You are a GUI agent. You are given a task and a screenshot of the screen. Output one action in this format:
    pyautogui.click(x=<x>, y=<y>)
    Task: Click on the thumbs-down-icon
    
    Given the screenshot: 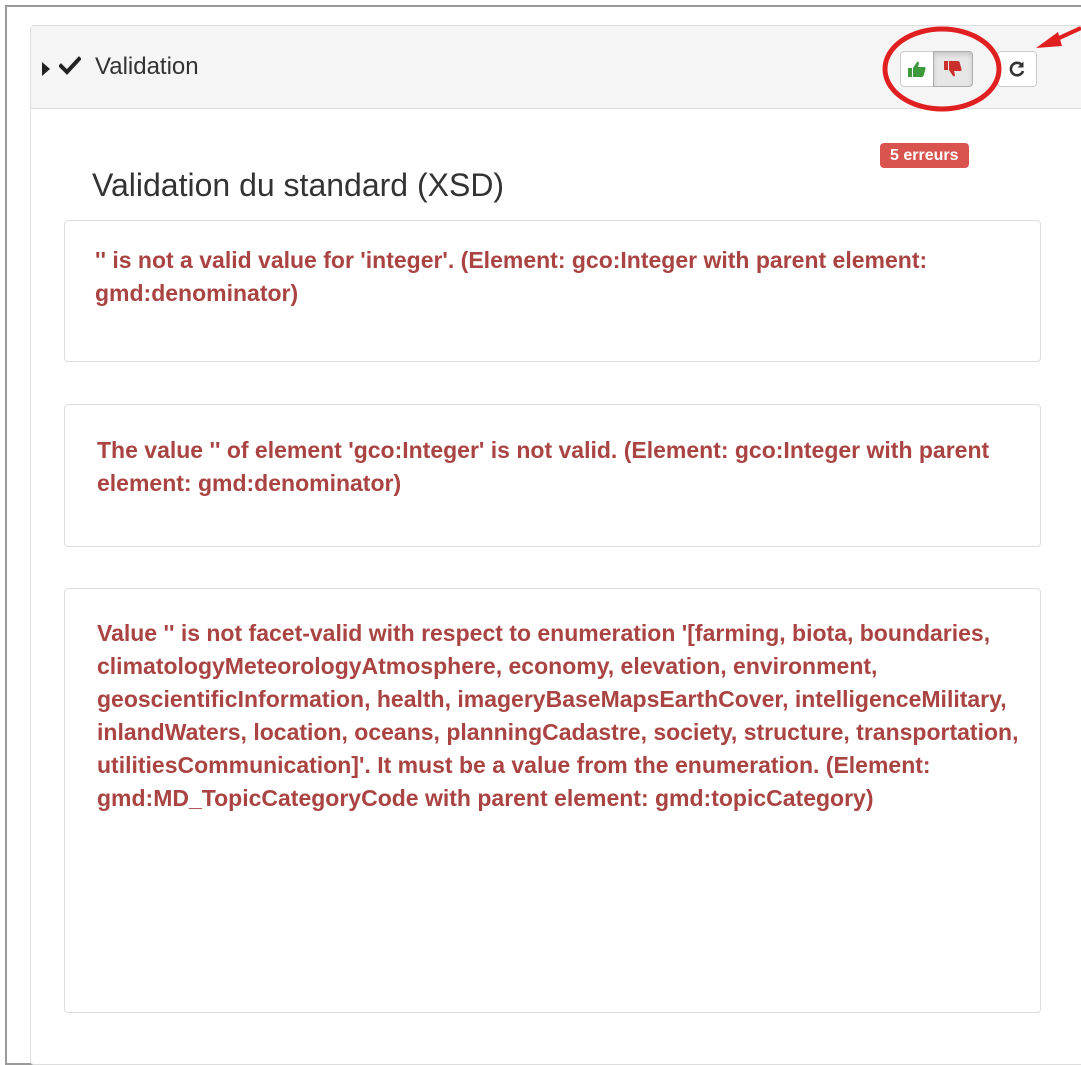 What is the action you would take?
    pyautogui.click(x=953, y=69)
    